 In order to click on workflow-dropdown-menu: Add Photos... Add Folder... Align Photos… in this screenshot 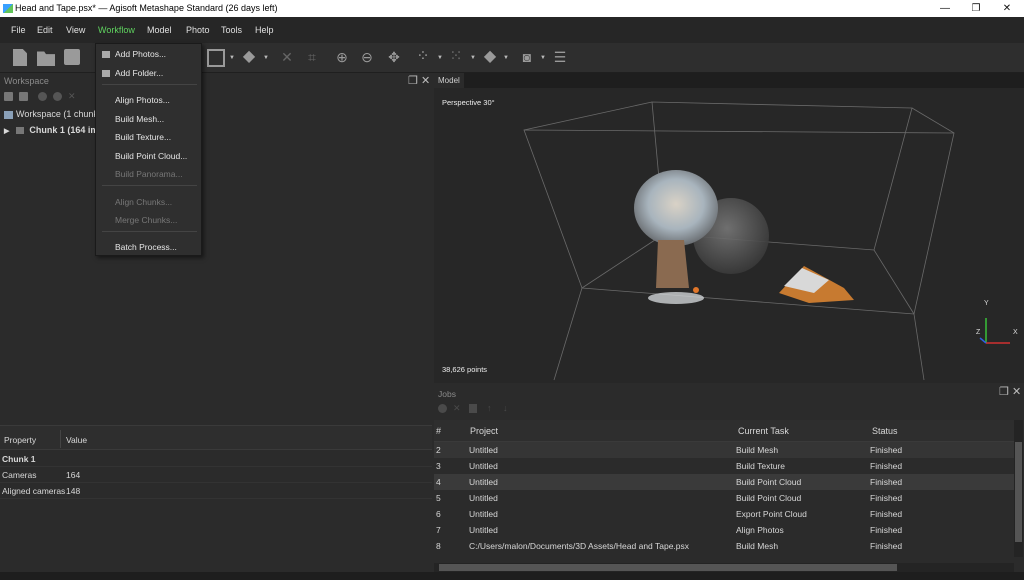, I will do `click(148, 149)`.